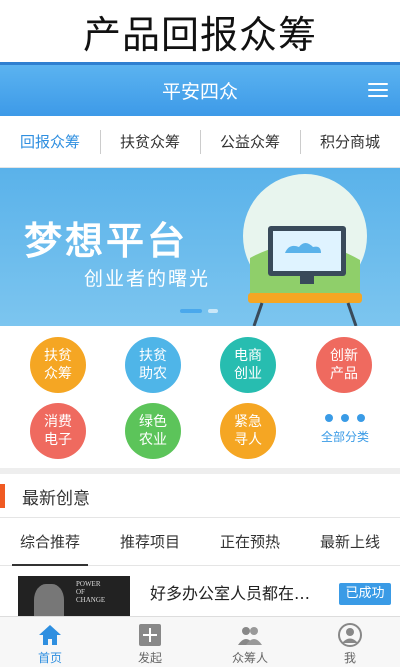  What do you see at coordinates (150, 635) in the screenshot?
I see `plus-icon` at bounding box center [150, 635].